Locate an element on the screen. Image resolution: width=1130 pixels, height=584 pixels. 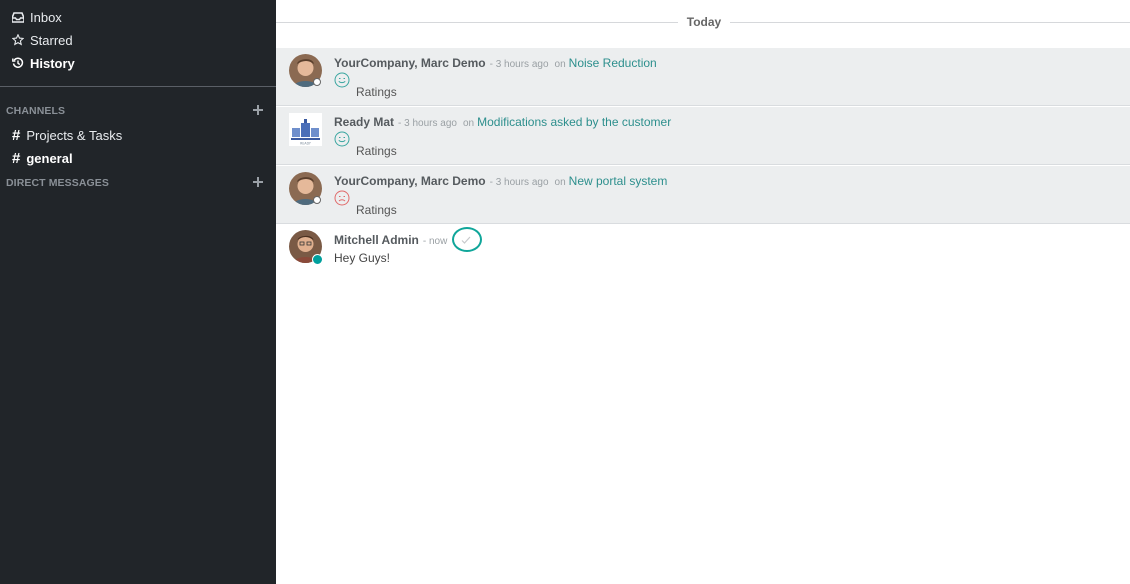
channel-general: # general is located at coordinates (42, 158).